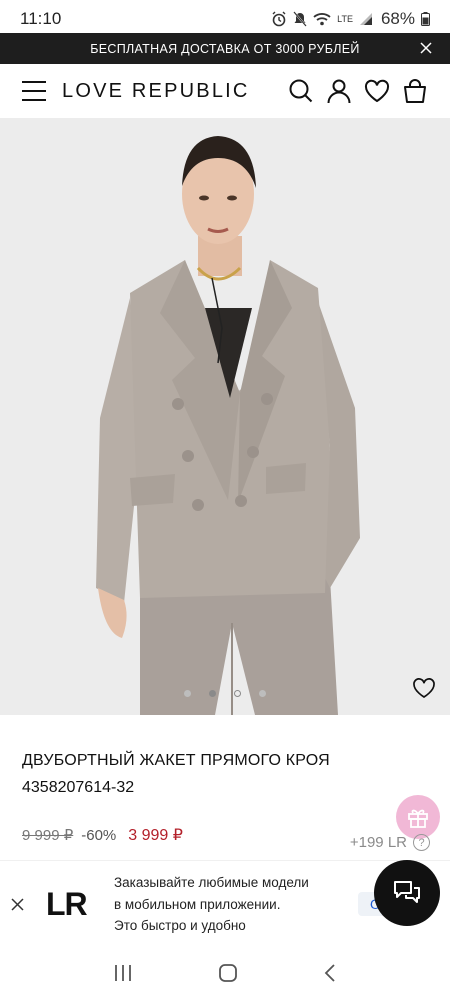  I want to click on battery-percent: 68%, so click(397, 18).